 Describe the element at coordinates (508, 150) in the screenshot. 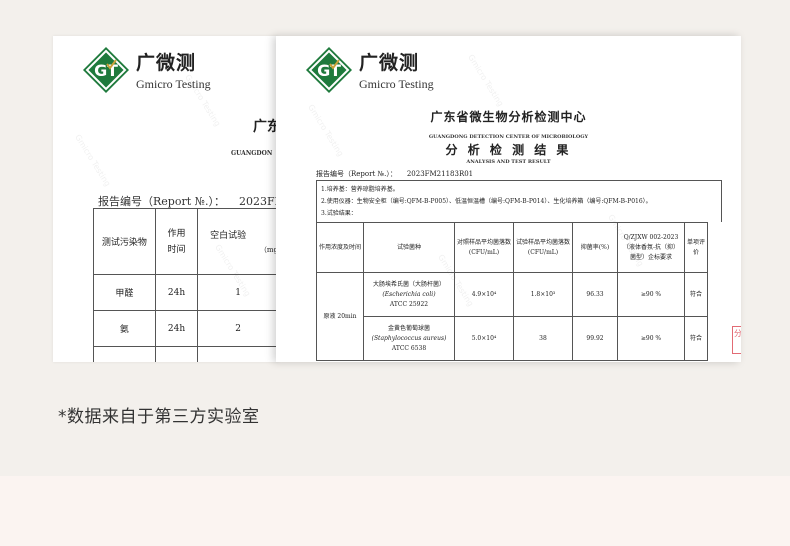

I see `result-title: 分 析 检 测 结 果` at that location.